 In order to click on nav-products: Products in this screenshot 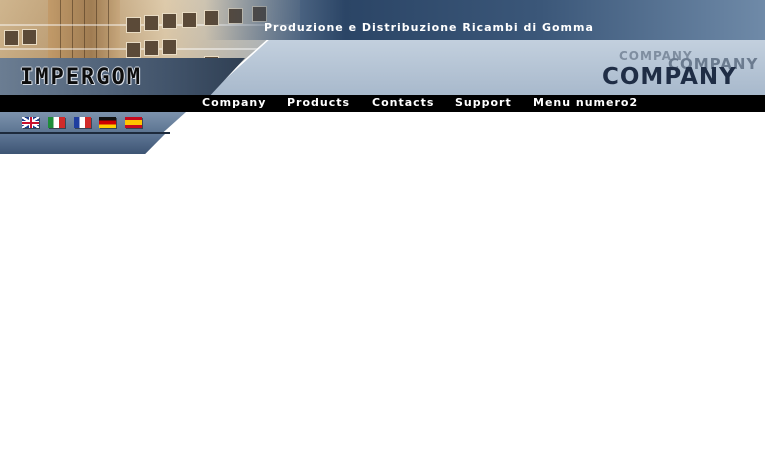, I will do `click(318, 102)`.